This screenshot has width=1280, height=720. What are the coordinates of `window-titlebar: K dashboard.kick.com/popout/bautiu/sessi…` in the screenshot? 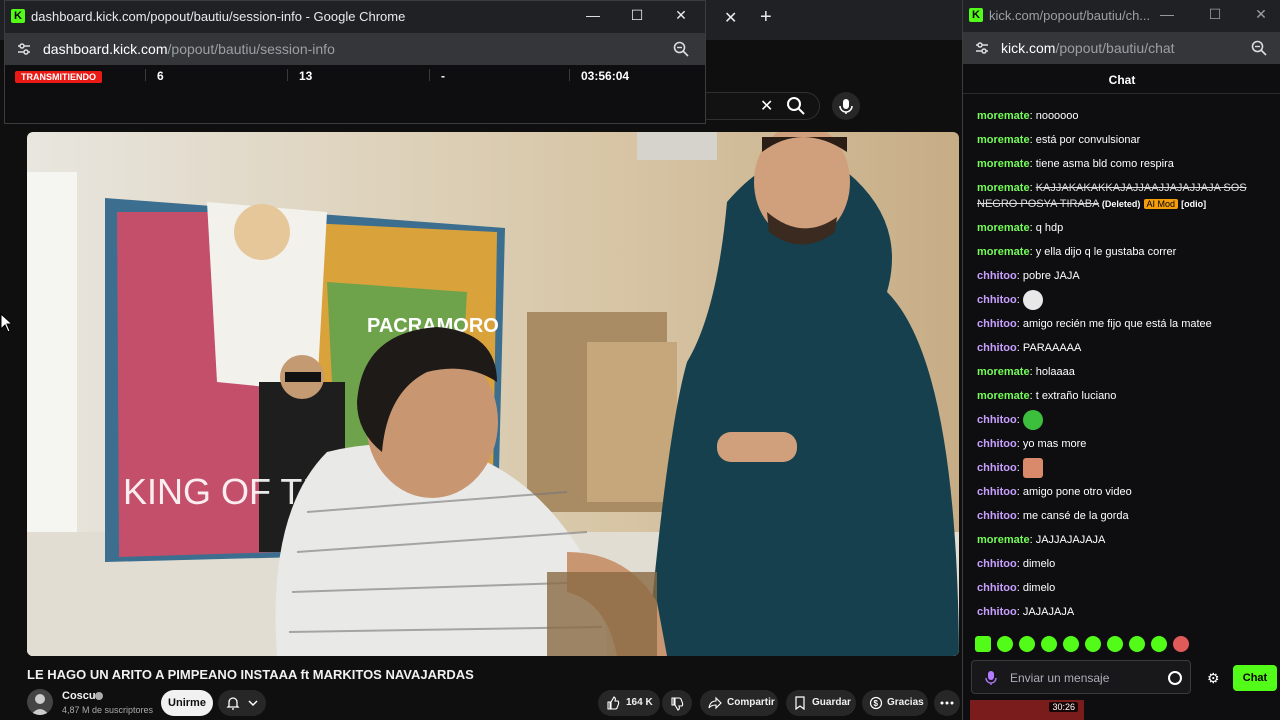 It's located at (355, 17).